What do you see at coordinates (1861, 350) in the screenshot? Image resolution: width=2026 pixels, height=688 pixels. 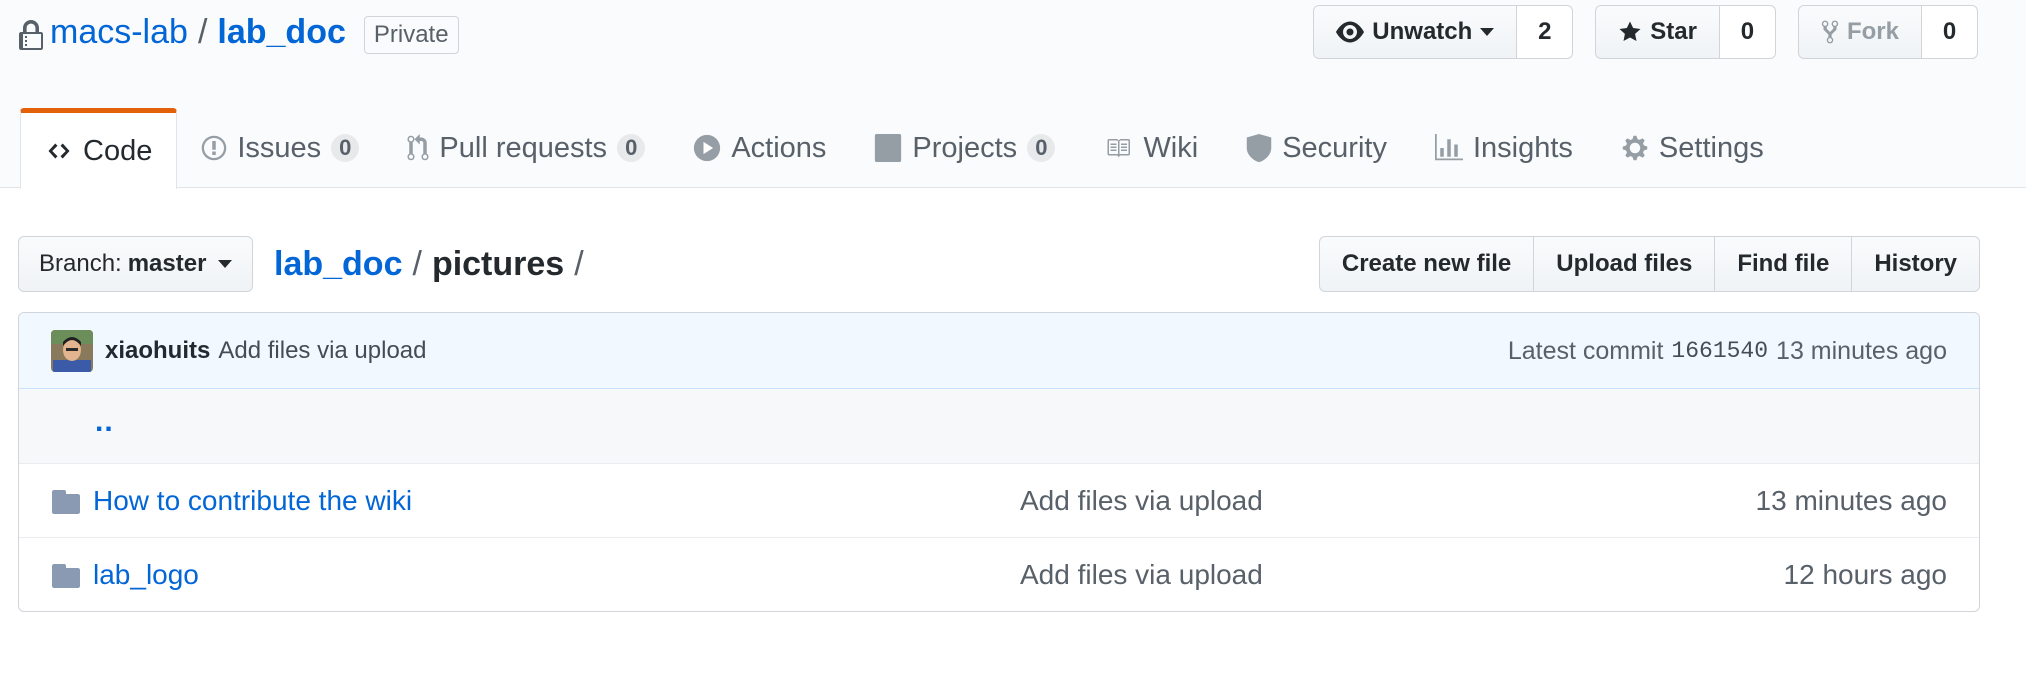 I see `commit-age: 13 minutes ago` at bounding box center [1861, 350].